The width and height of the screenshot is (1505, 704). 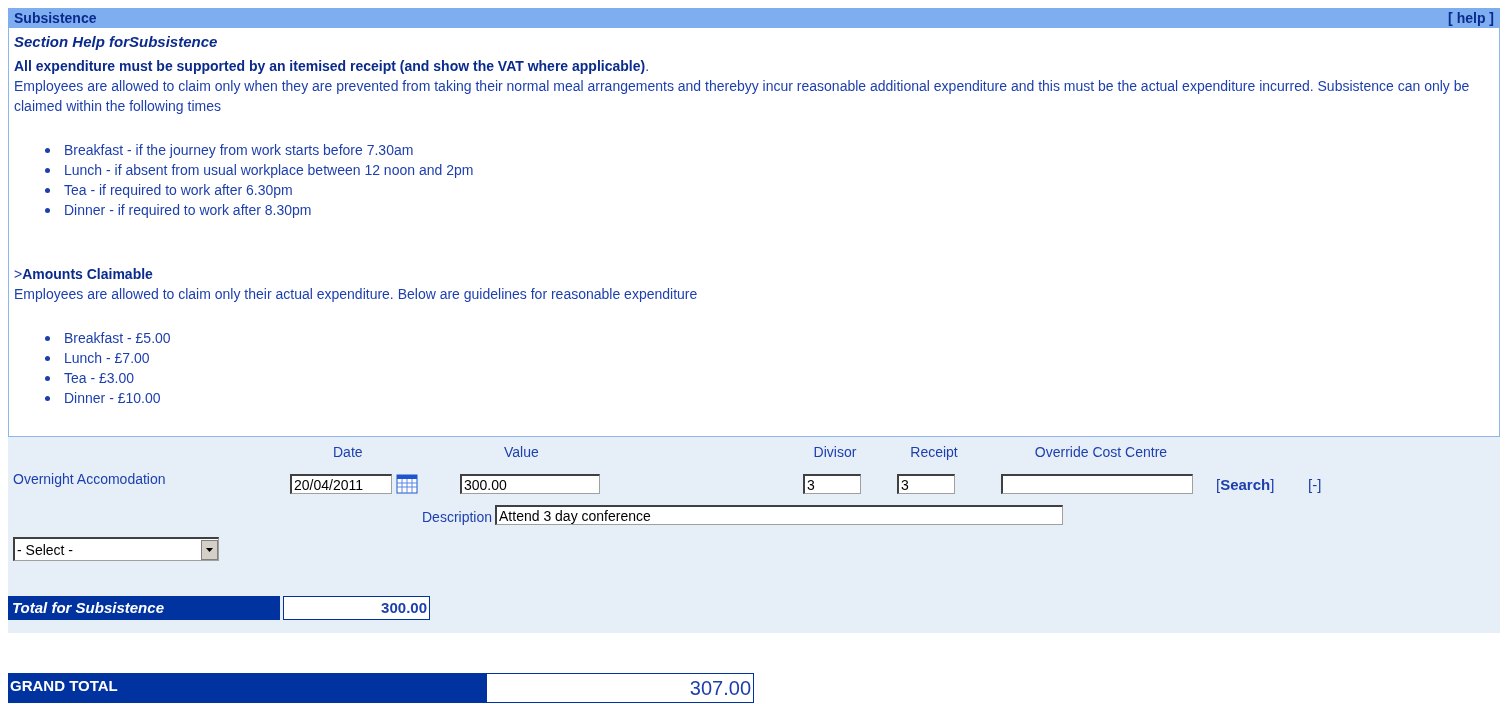 I want to click on remove-link: [-], so click(x=1328, y=484).